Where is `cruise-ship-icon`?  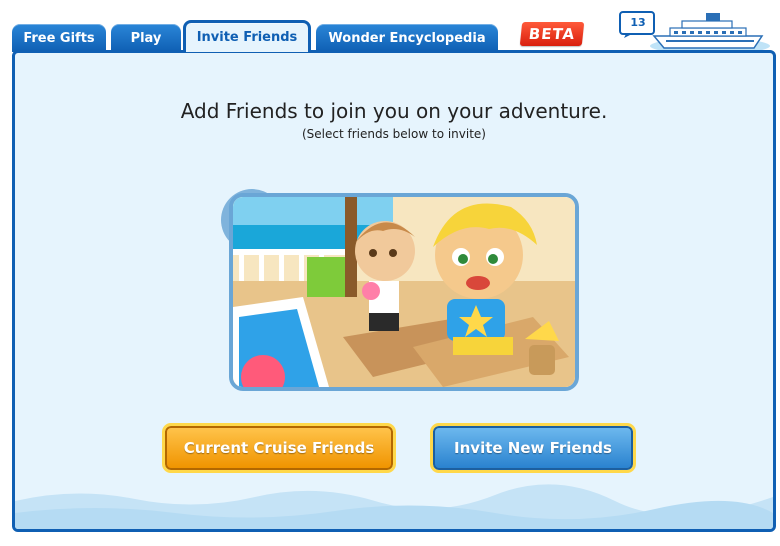 cruise-ship-icon is located at coordinates (713, 32).